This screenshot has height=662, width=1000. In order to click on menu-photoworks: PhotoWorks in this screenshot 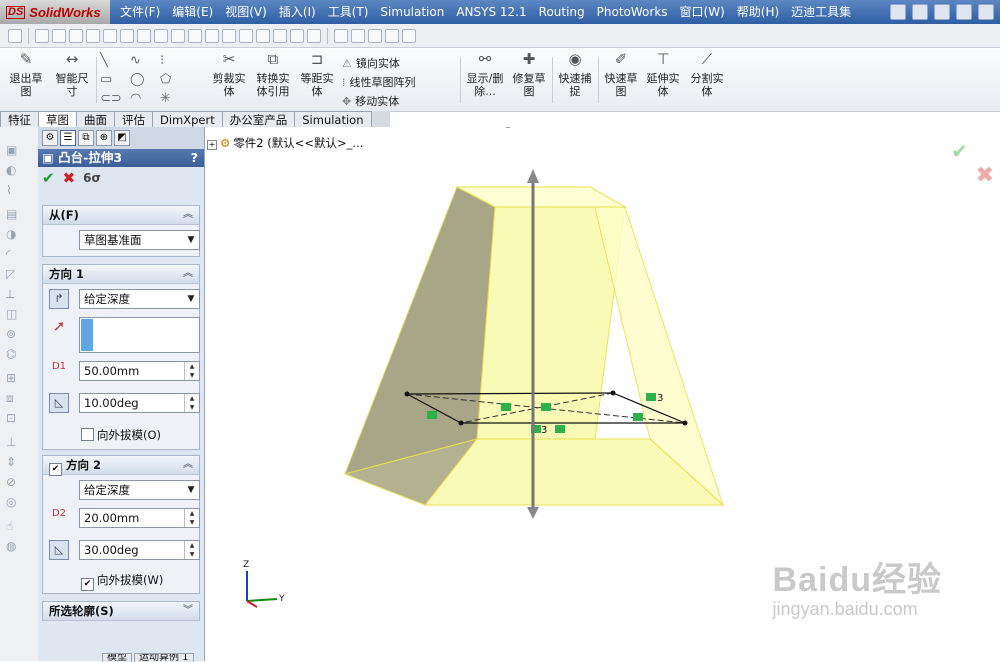, I will do `click(632, 12)`.